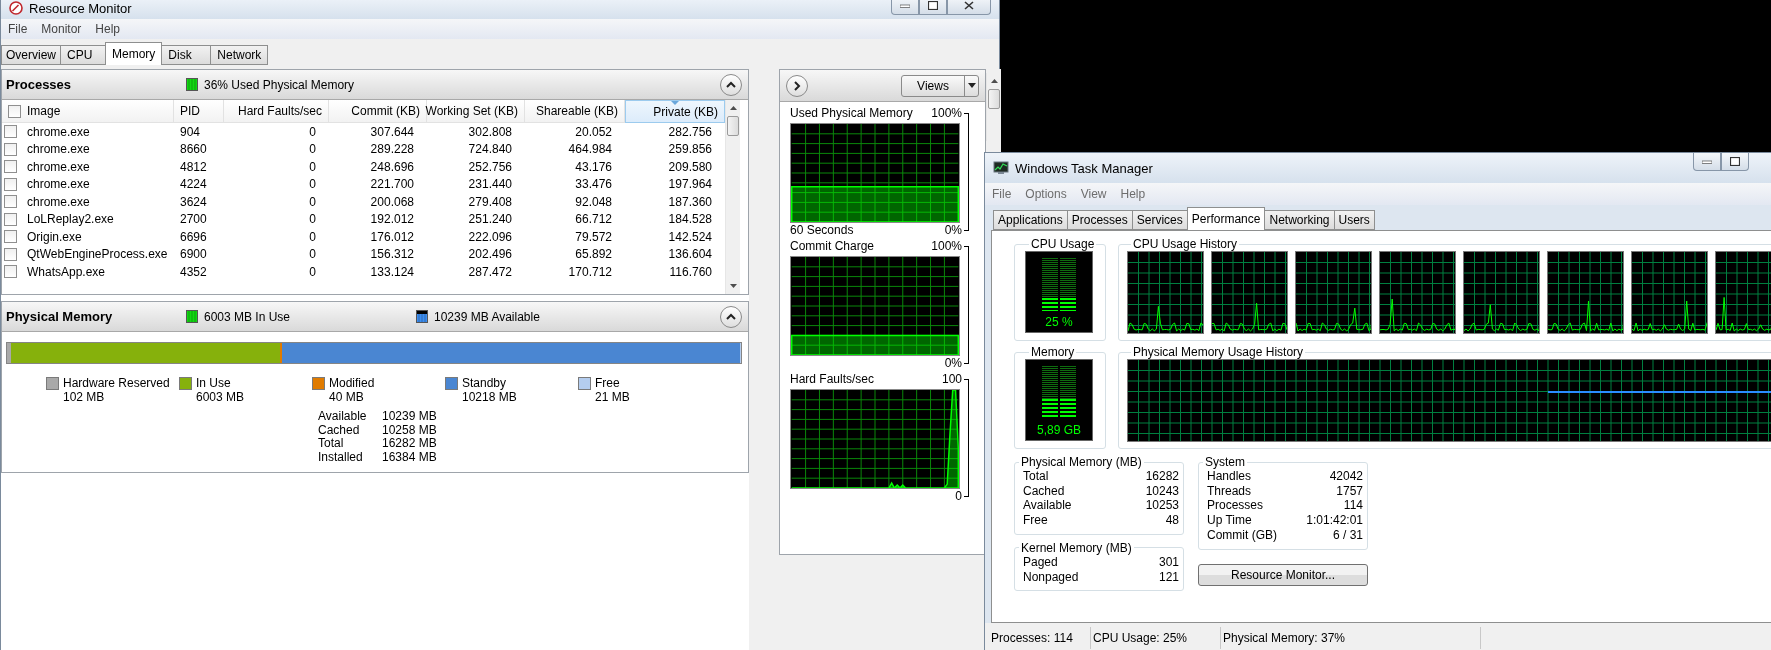 The height and width of the screenshot is (650, 1771). What do you see at coordinates (88, 111) in the screenshot?
I see `column-header: Image` at bounding box center [88, 111].